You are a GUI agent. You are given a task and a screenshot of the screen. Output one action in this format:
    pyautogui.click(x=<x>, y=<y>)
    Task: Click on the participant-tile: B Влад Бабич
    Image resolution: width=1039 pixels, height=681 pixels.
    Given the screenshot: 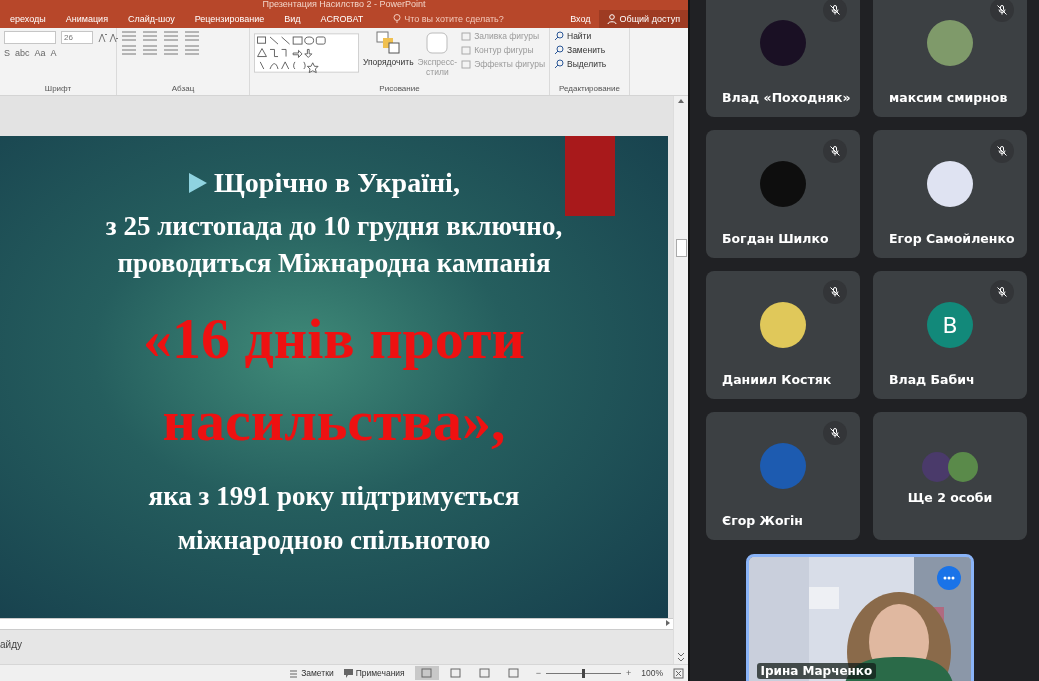 What is the action you would take?
    pyautogui.click(x=950, y=335)
    